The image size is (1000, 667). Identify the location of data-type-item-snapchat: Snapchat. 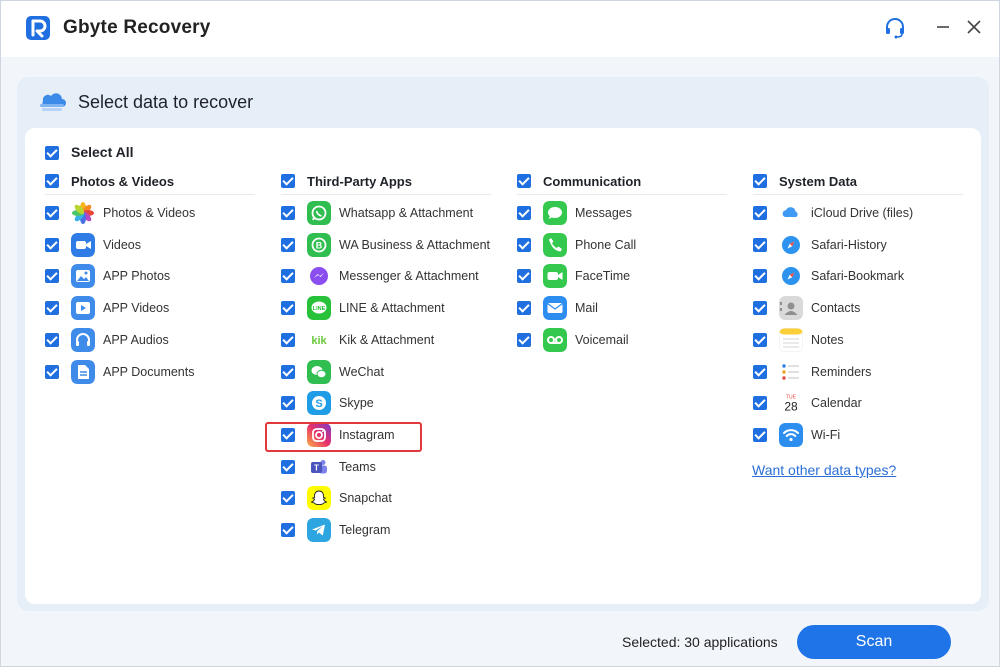
(388, 498).